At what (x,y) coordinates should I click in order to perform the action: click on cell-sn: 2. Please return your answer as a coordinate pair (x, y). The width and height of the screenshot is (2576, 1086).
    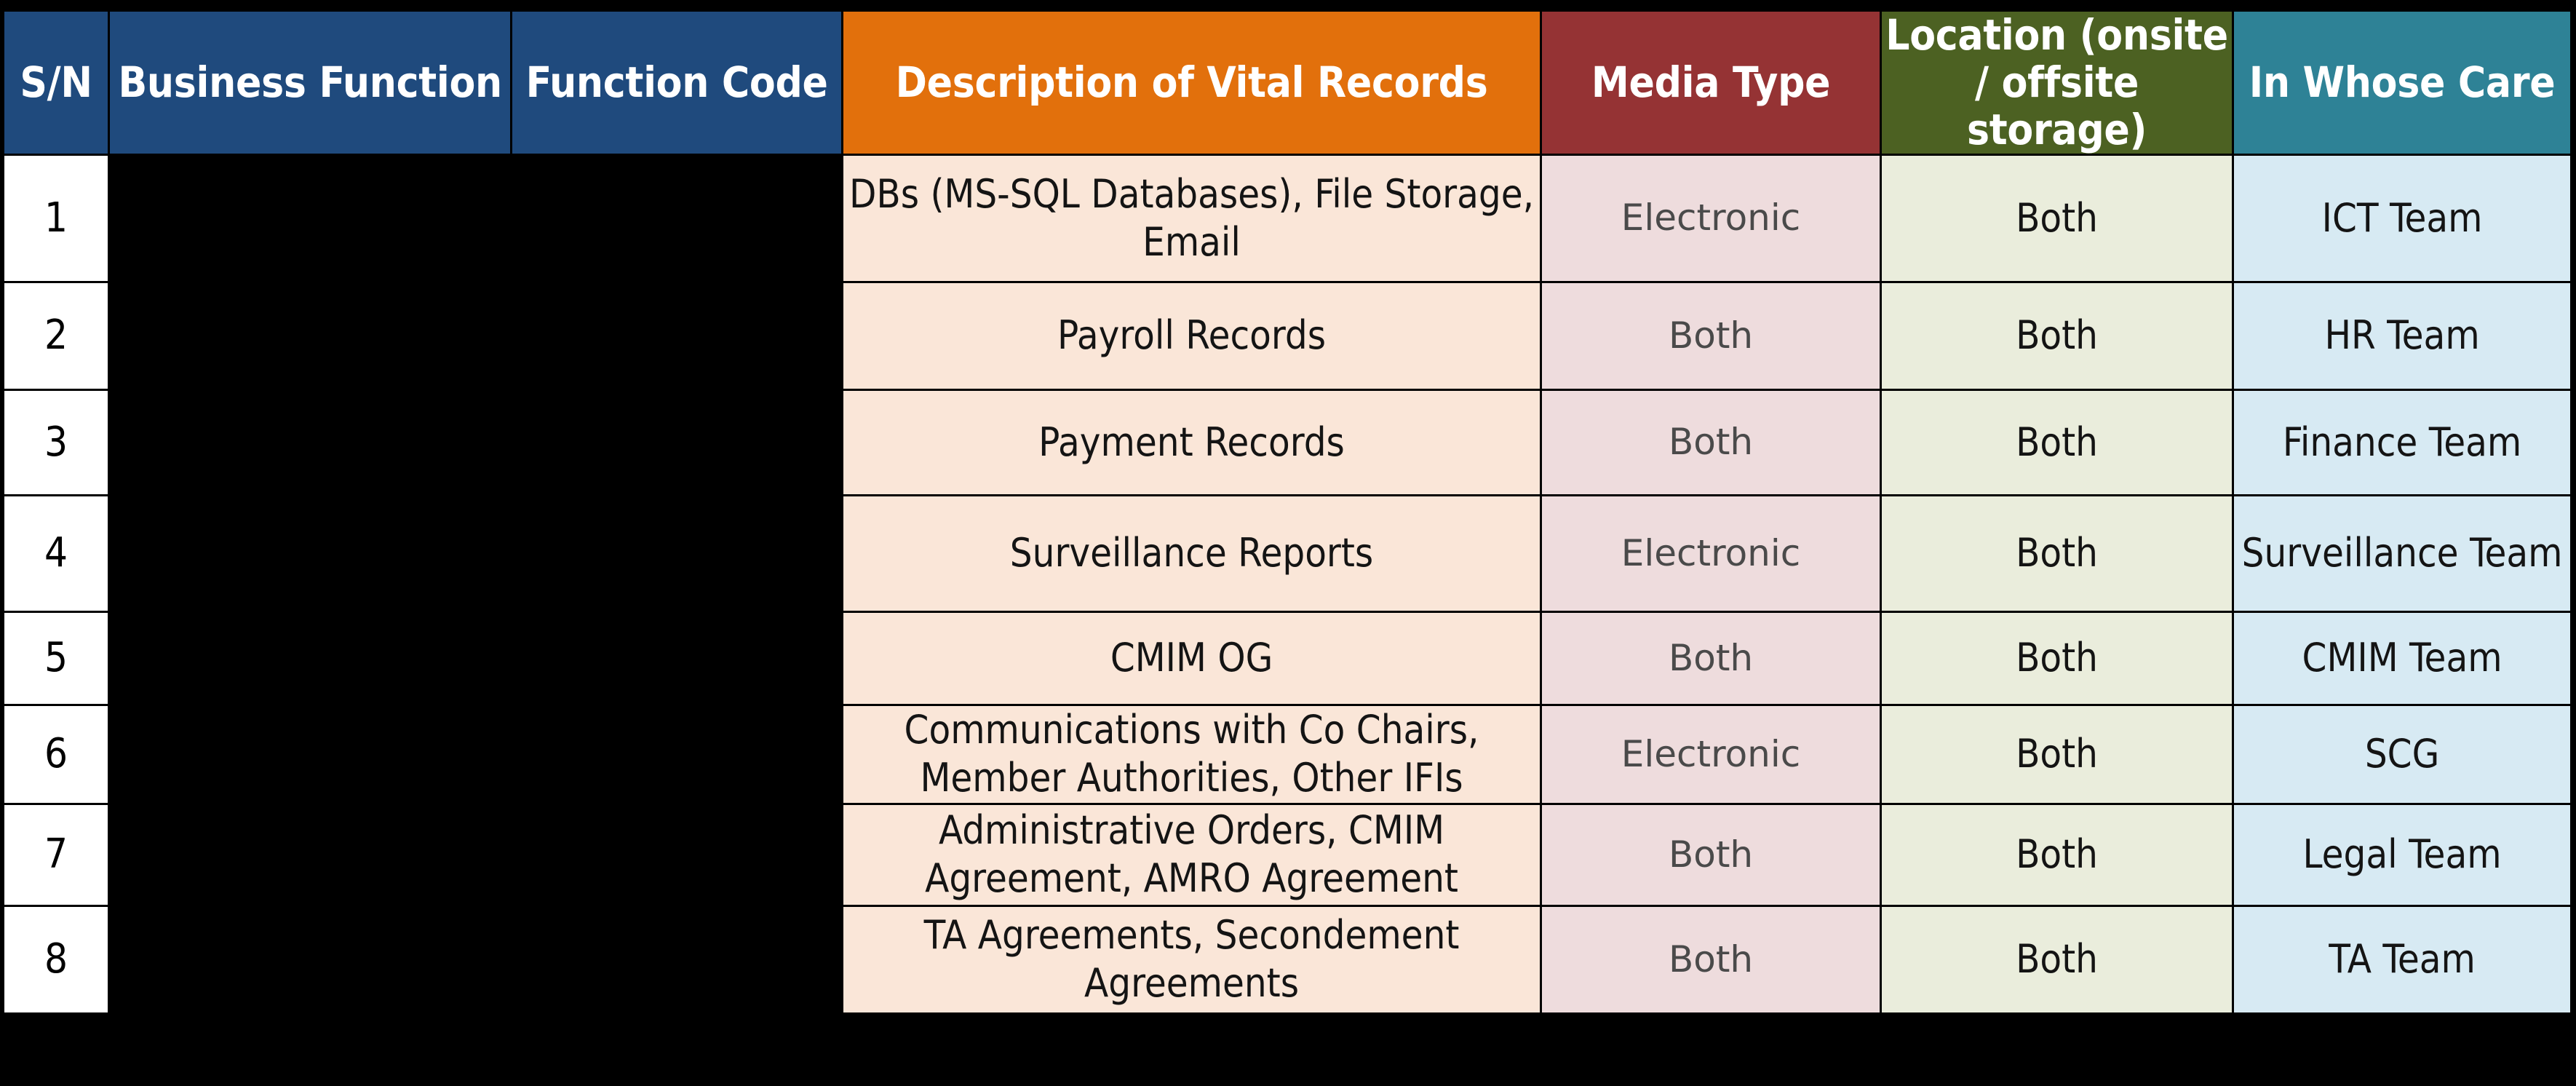
    Looking at the image, I should click on (56, 336).